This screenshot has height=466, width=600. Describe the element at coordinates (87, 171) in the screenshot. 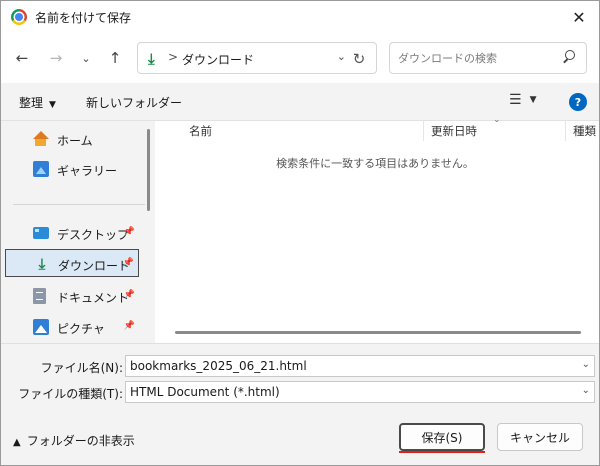

I see `sidebar-item-label: ギャラリー` at that location.